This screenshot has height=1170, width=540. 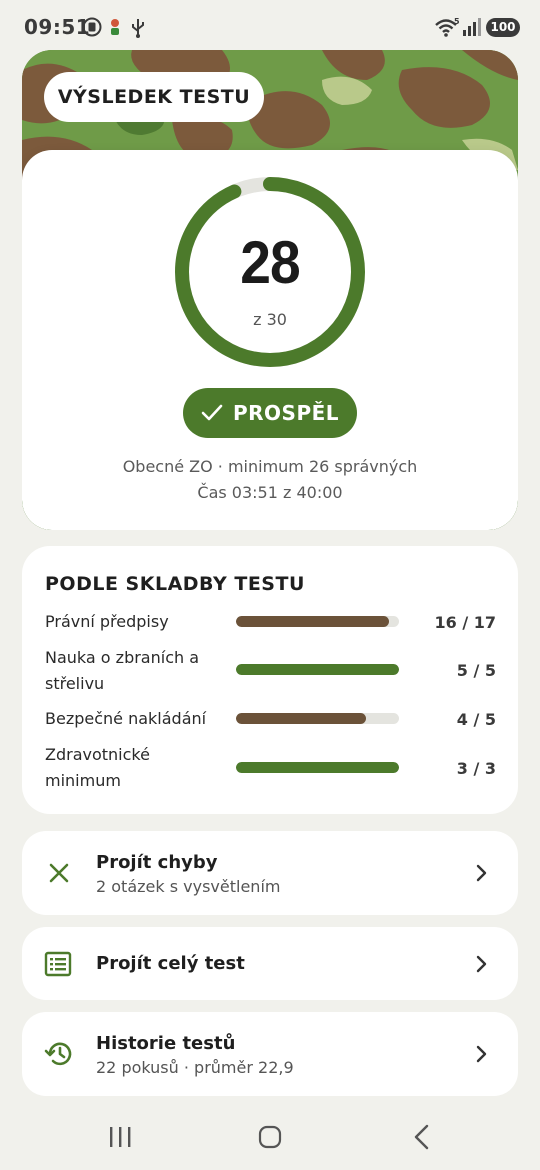 I want to click on back-button, so click(x=421, y=1137).